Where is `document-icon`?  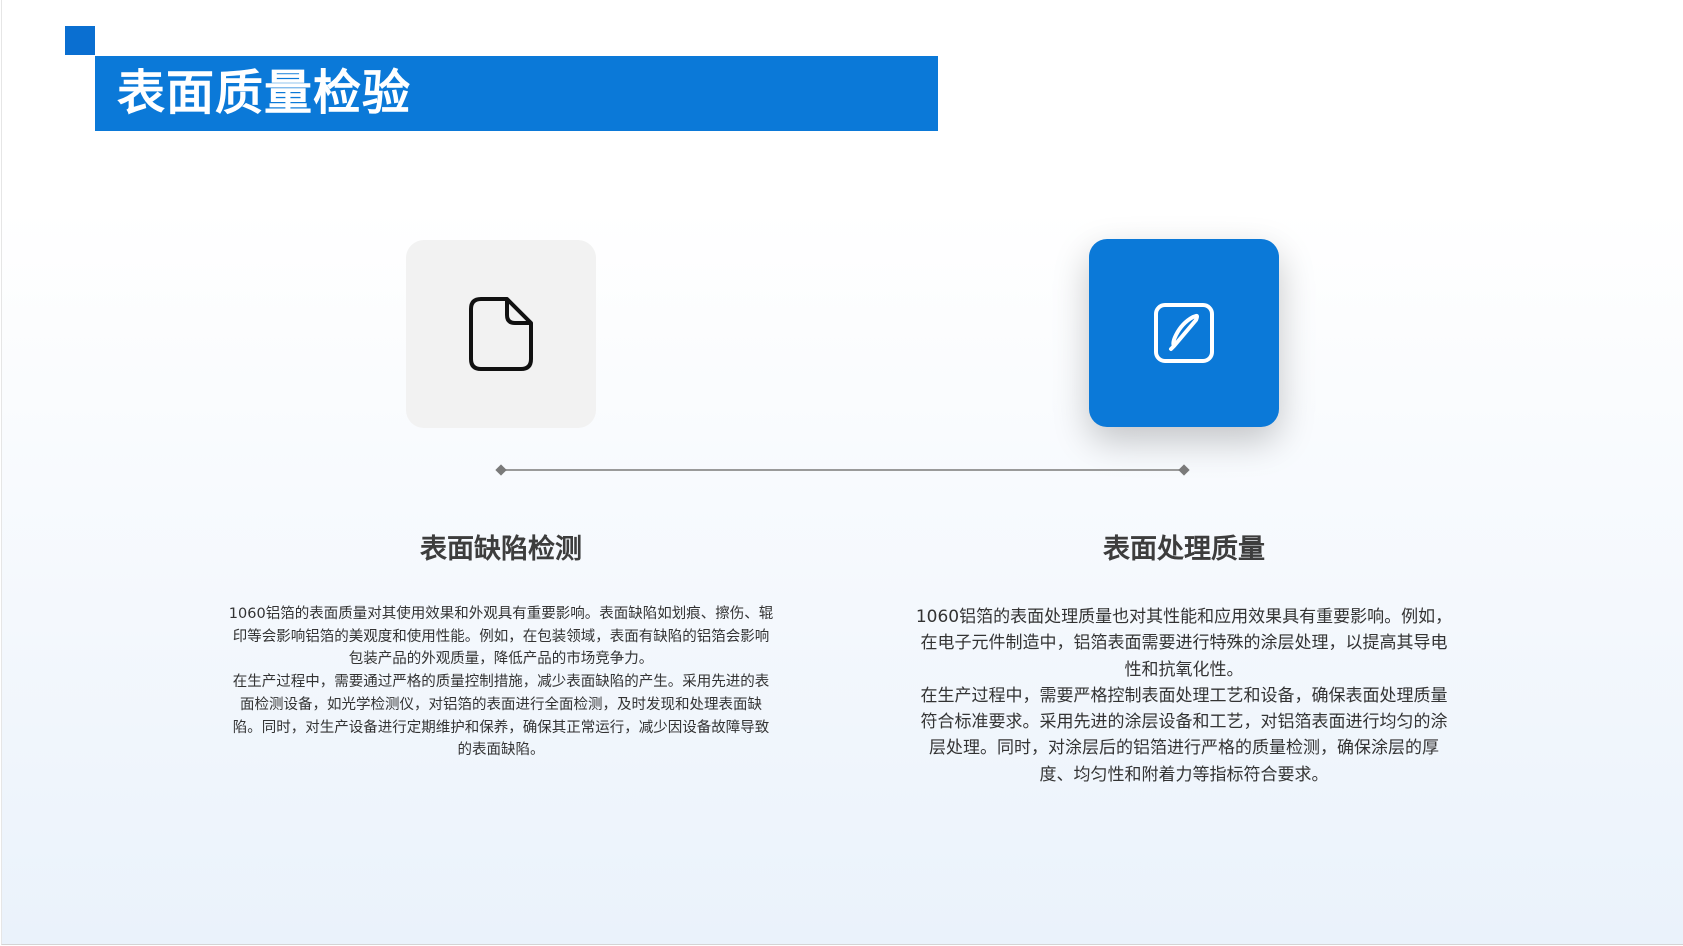
document-icon is located at coordinates (501, 334).